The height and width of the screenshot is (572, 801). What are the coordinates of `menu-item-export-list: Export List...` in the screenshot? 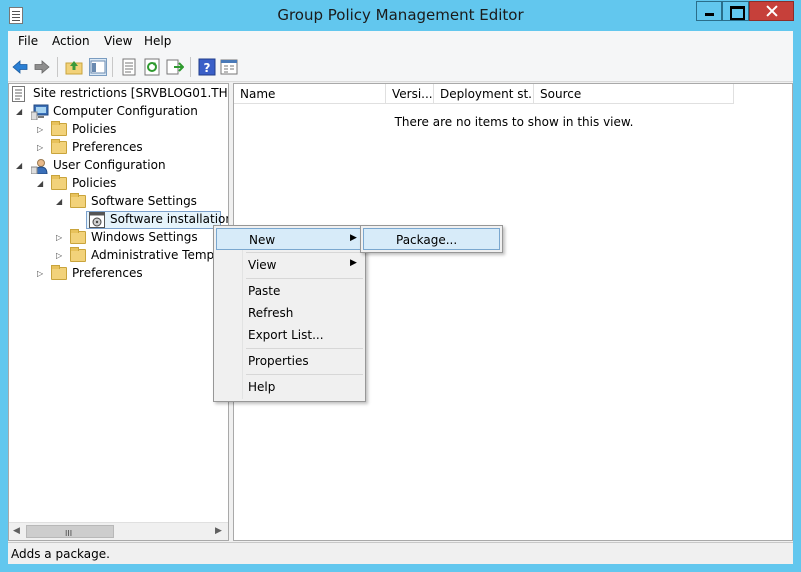 It's located at (289, 335).